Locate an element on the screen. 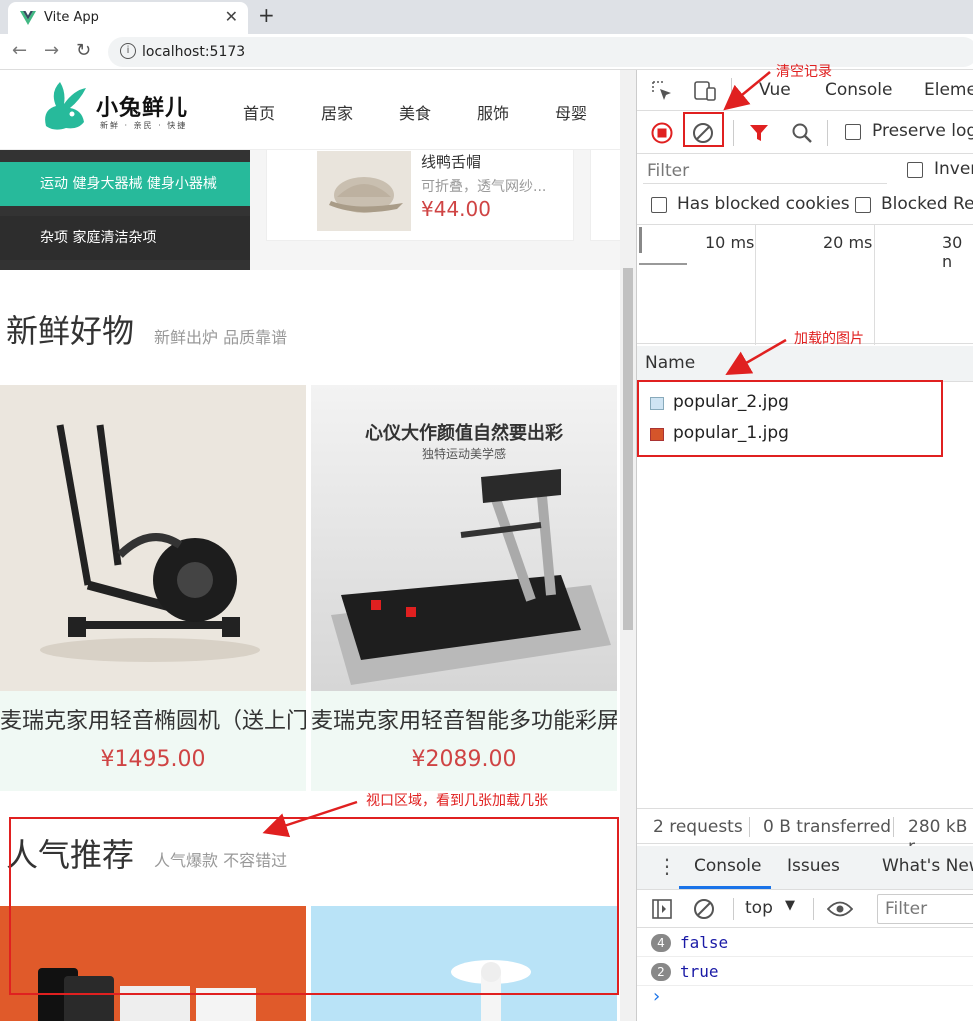 This screenshot has height=1021, width=973. console-filter-input: Filter is located at coordinates (925, 909).